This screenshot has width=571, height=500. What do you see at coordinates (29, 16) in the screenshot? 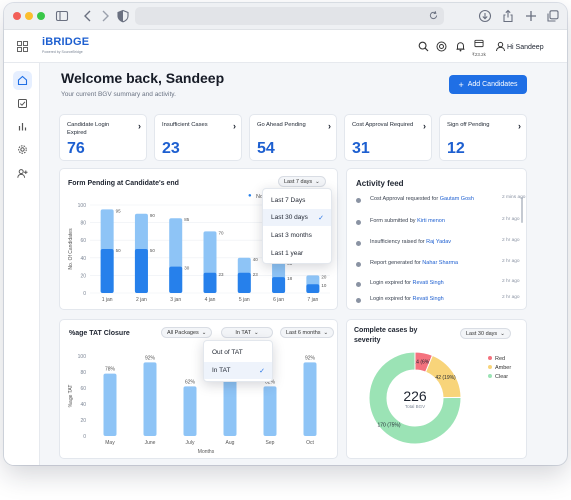
I see `minimize-window-button` at bounding box center [29, 16].